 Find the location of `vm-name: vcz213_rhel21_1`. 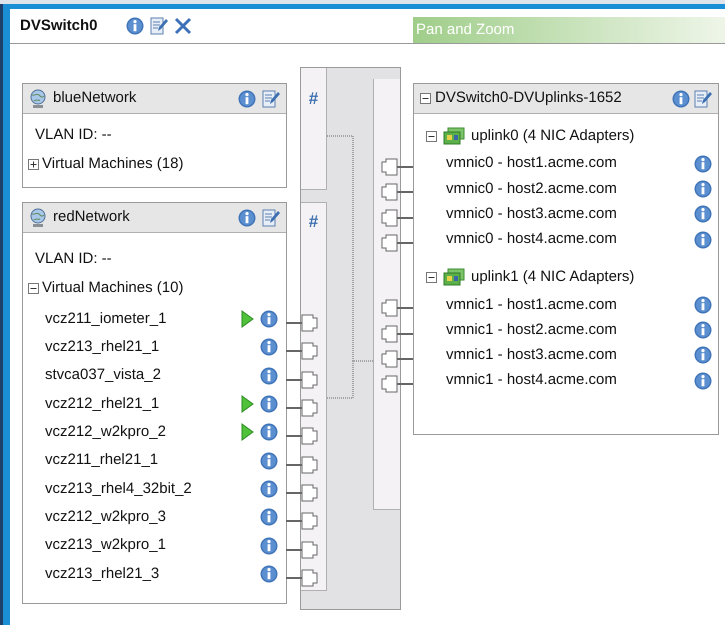

vm-name: vcz213_rhel21_1 is located at coordinates (140, 347).